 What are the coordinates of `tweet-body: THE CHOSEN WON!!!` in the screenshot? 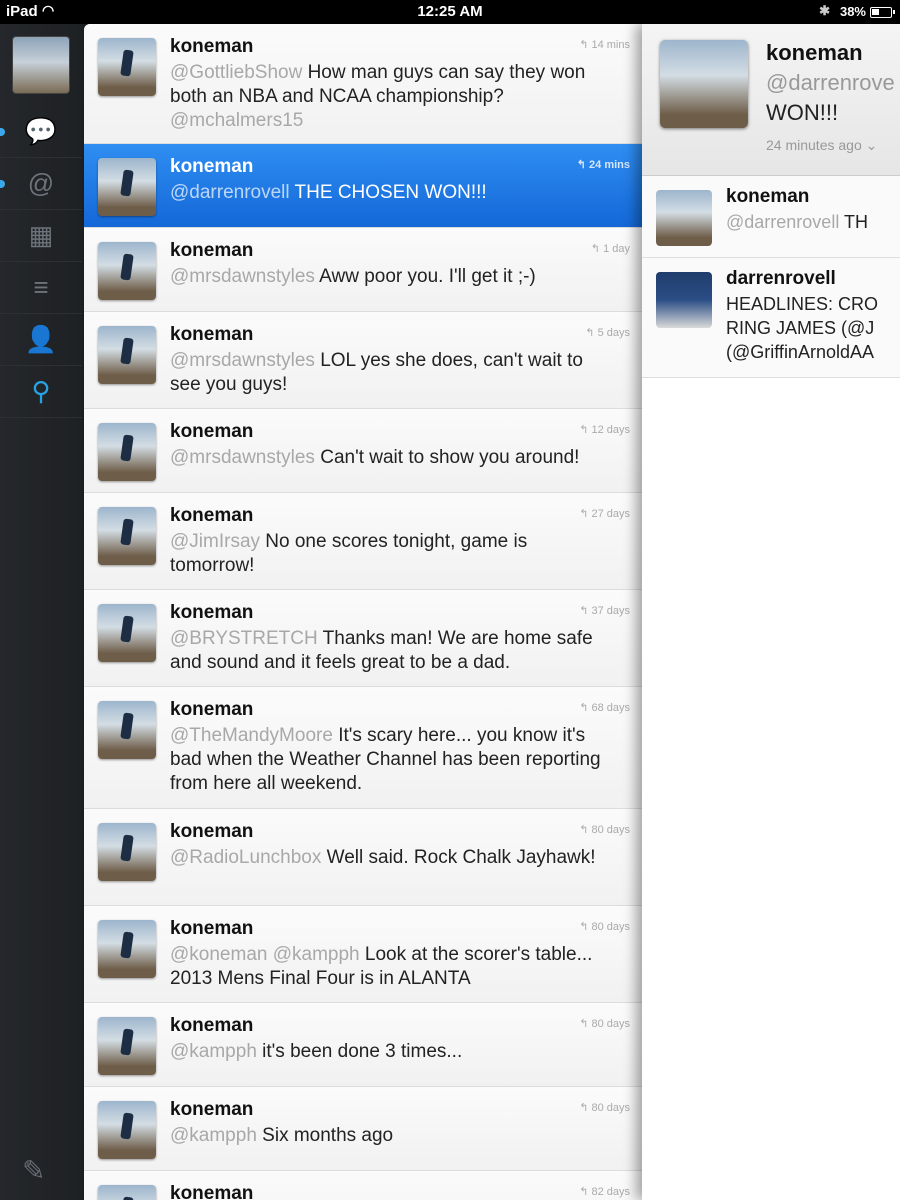 It's located at (388, 192).